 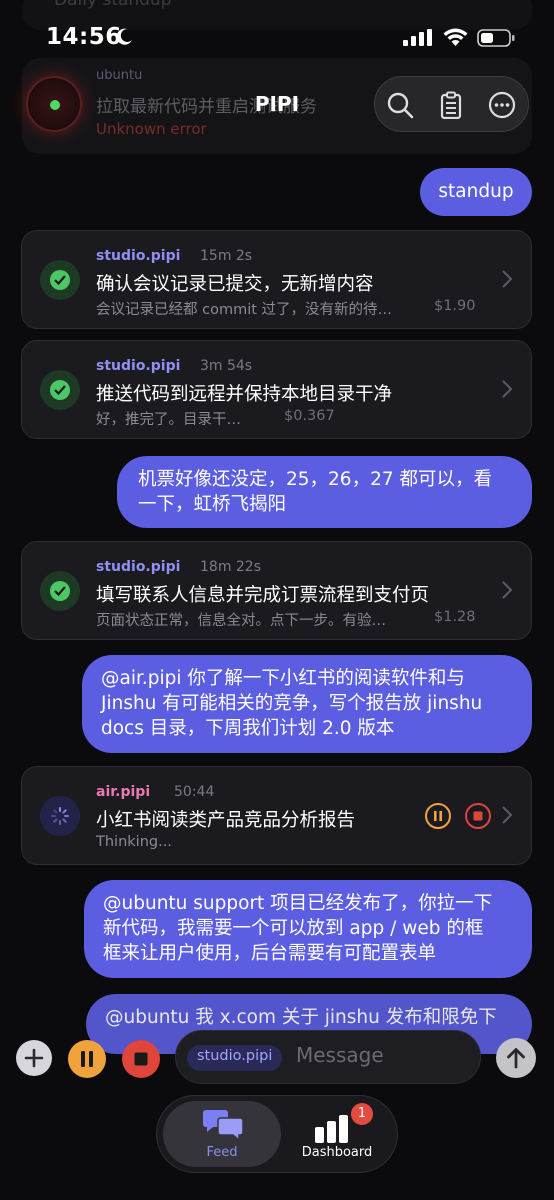 What do you see at coordinates (283, 678) in the screenshot?
I see `message-line: @air.pipi 你了解一下小红书的阅读软件和与` at bounding box center [283, 678].